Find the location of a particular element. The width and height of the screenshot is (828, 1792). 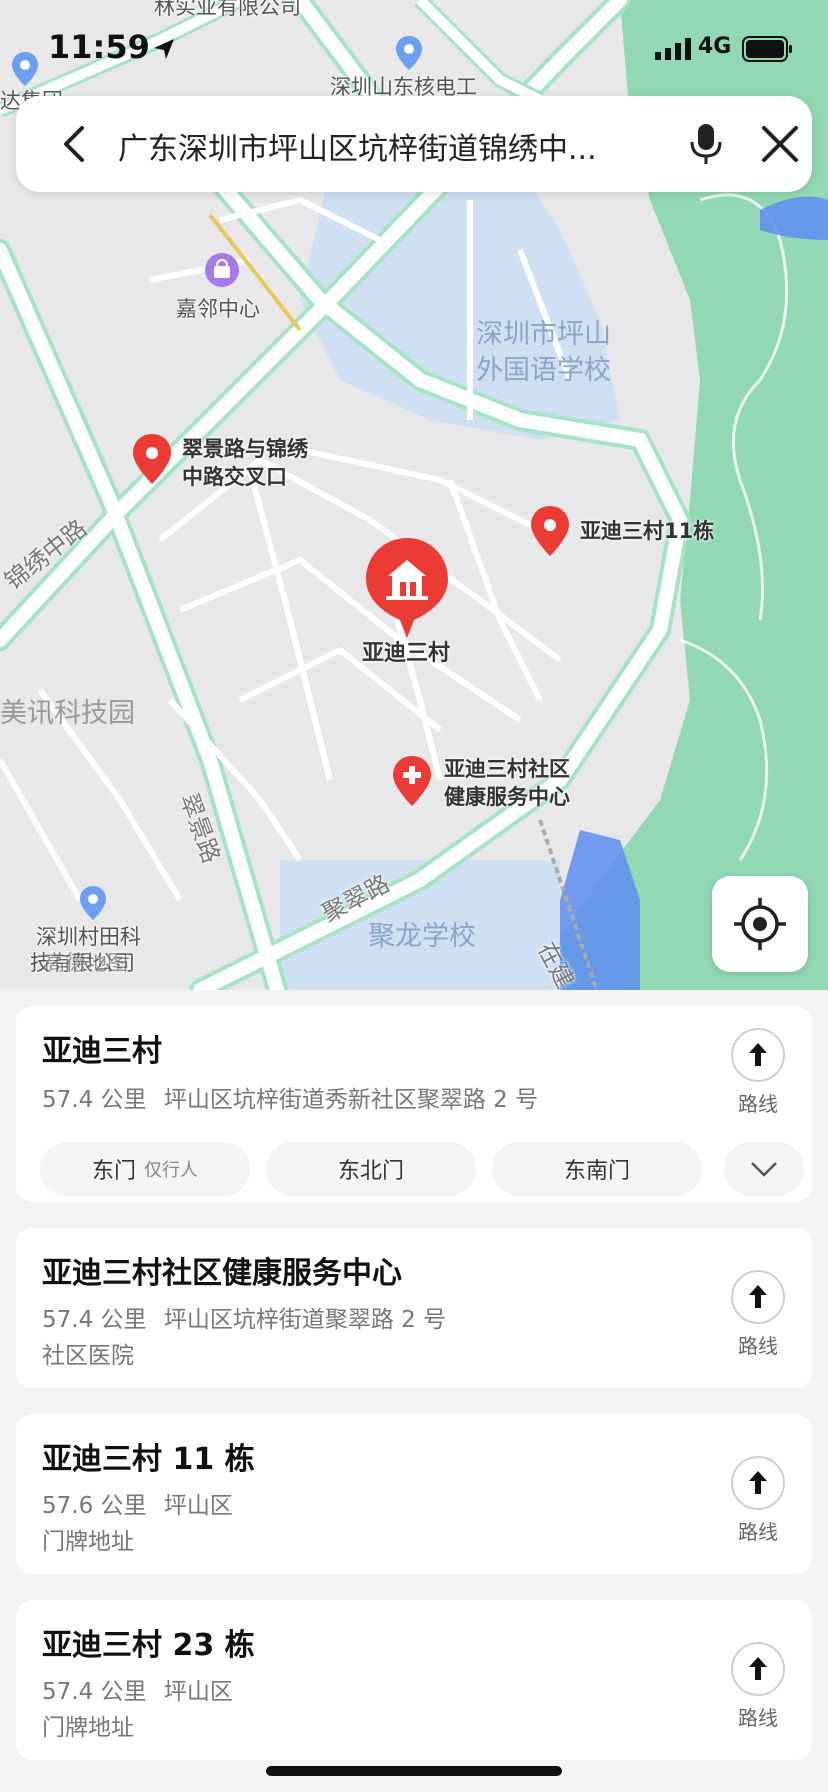

map-label-school-2: 外国语学校 is located at coordinates (543, 370).